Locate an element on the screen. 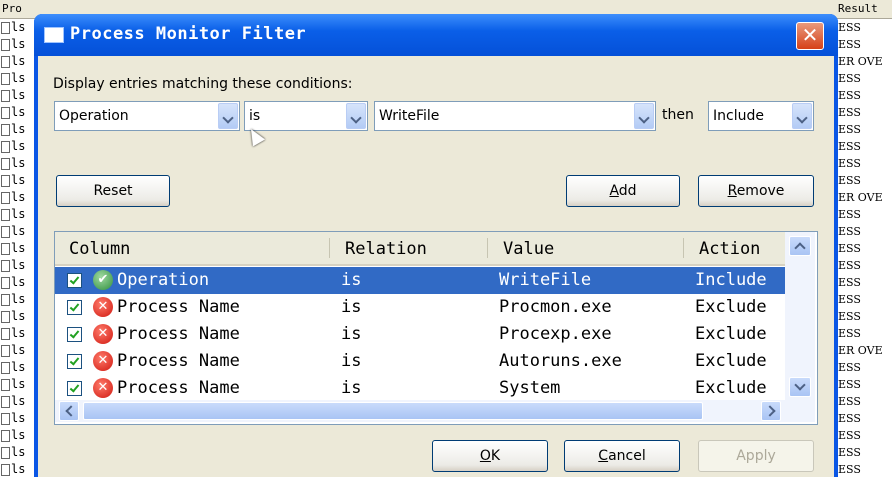 This screenshot has width=892, height=477. row-column: Process Name is located at coordinates (178, 334).